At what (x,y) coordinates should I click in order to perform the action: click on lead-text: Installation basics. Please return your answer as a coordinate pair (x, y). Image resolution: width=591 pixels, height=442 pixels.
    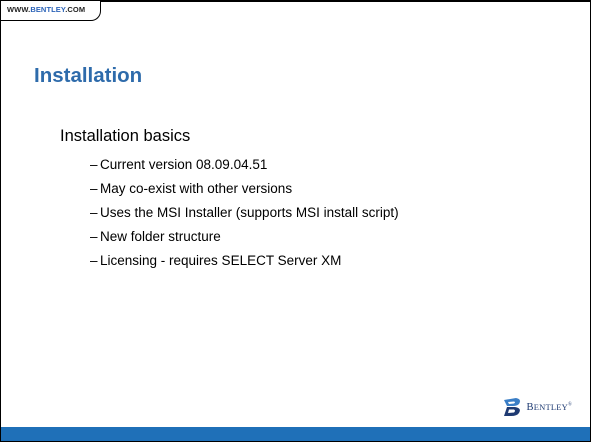
    Looking at the image, I should click on (125, 136).